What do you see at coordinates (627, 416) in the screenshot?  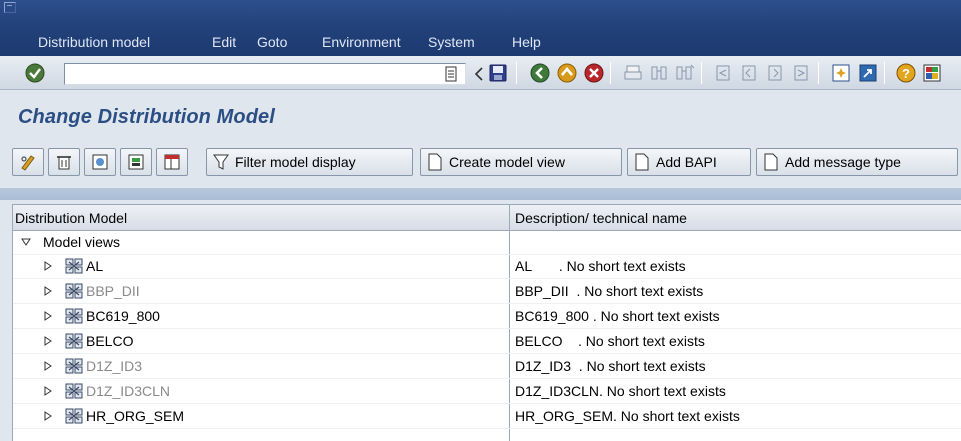 I see `model-view-description: HR_ORG_SEM. No short text exists` at bounding box center [627, 416].